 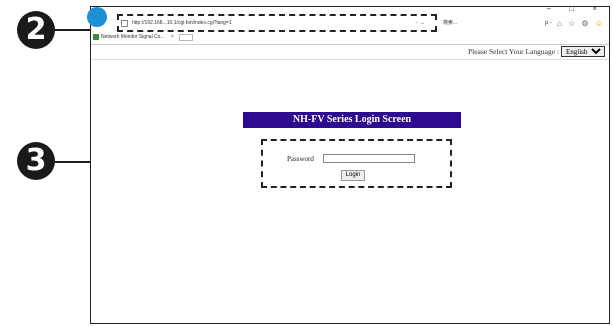 I want to click on tab-close-icon: ×, so click(x=172, y=37).